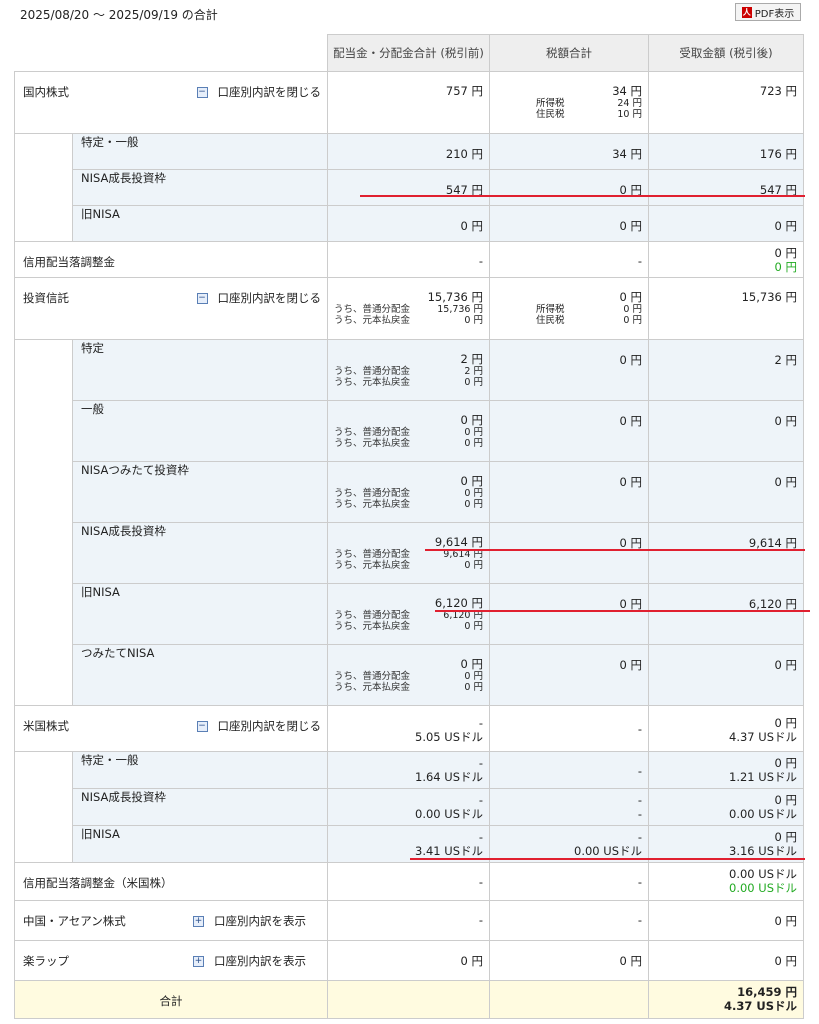 The image size is (819, 1024). What do you see at coordinates (269, 92) in the screenshot?
I see `domestic-toggle-label: 口座別内訳を閉じる` at bounding box center [269, 92].